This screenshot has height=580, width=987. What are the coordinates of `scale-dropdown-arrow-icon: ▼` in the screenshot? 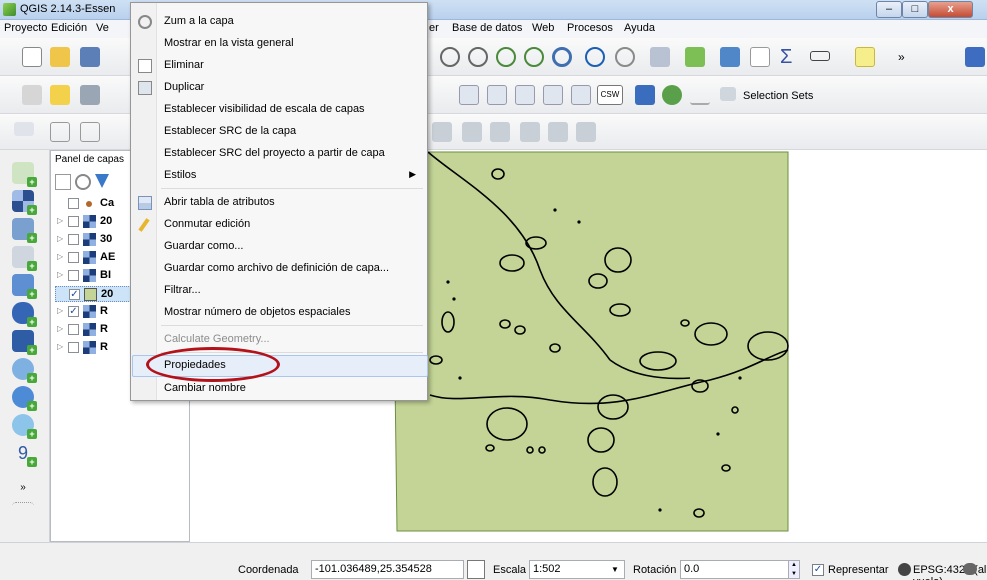 It's located at (615, 569).